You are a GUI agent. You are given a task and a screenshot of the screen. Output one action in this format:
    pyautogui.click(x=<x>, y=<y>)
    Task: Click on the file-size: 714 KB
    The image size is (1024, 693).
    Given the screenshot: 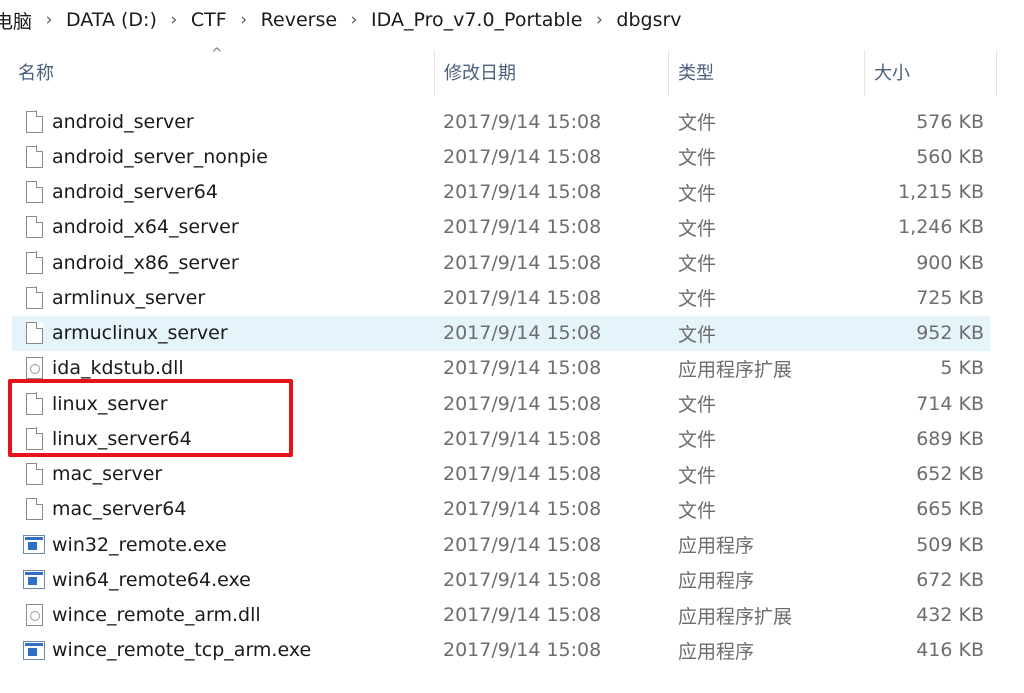 What is the action you would take?
    pyautogui.click(x=950, y=403)
    